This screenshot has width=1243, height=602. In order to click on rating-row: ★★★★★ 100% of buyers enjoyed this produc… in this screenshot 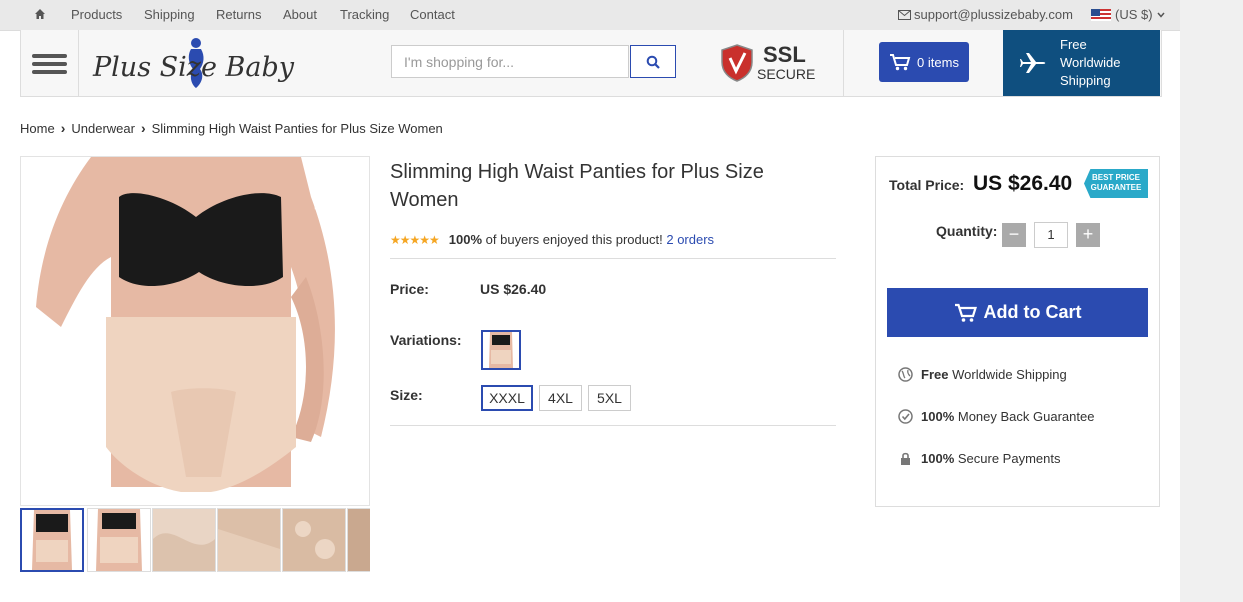, I will do `click(552, 239)`.